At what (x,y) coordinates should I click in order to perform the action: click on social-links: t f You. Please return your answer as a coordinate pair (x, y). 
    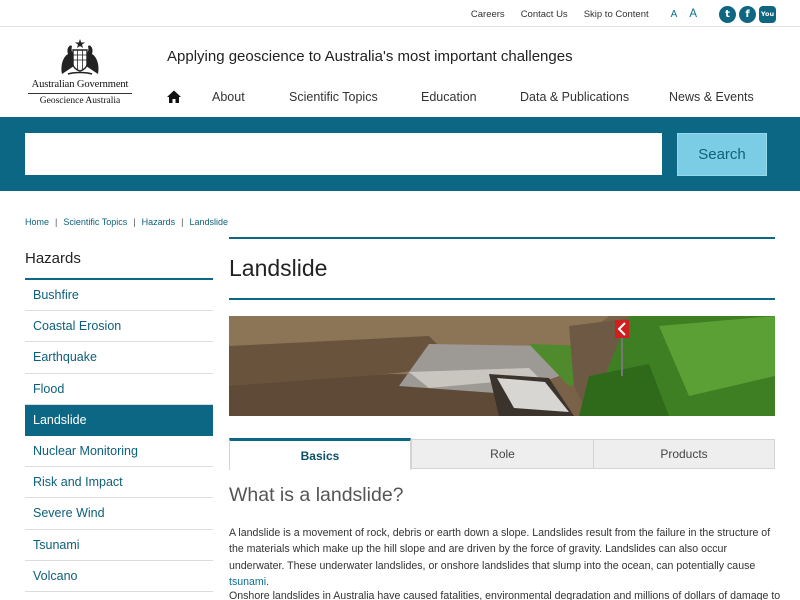
    Looking at the image, I should click on (747, 14).